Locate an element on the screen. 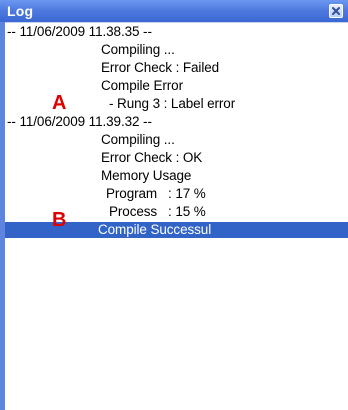 The height and width of the screenshot is (410, 348). annotation-marker-b: B is located at coordinates (59, 220).